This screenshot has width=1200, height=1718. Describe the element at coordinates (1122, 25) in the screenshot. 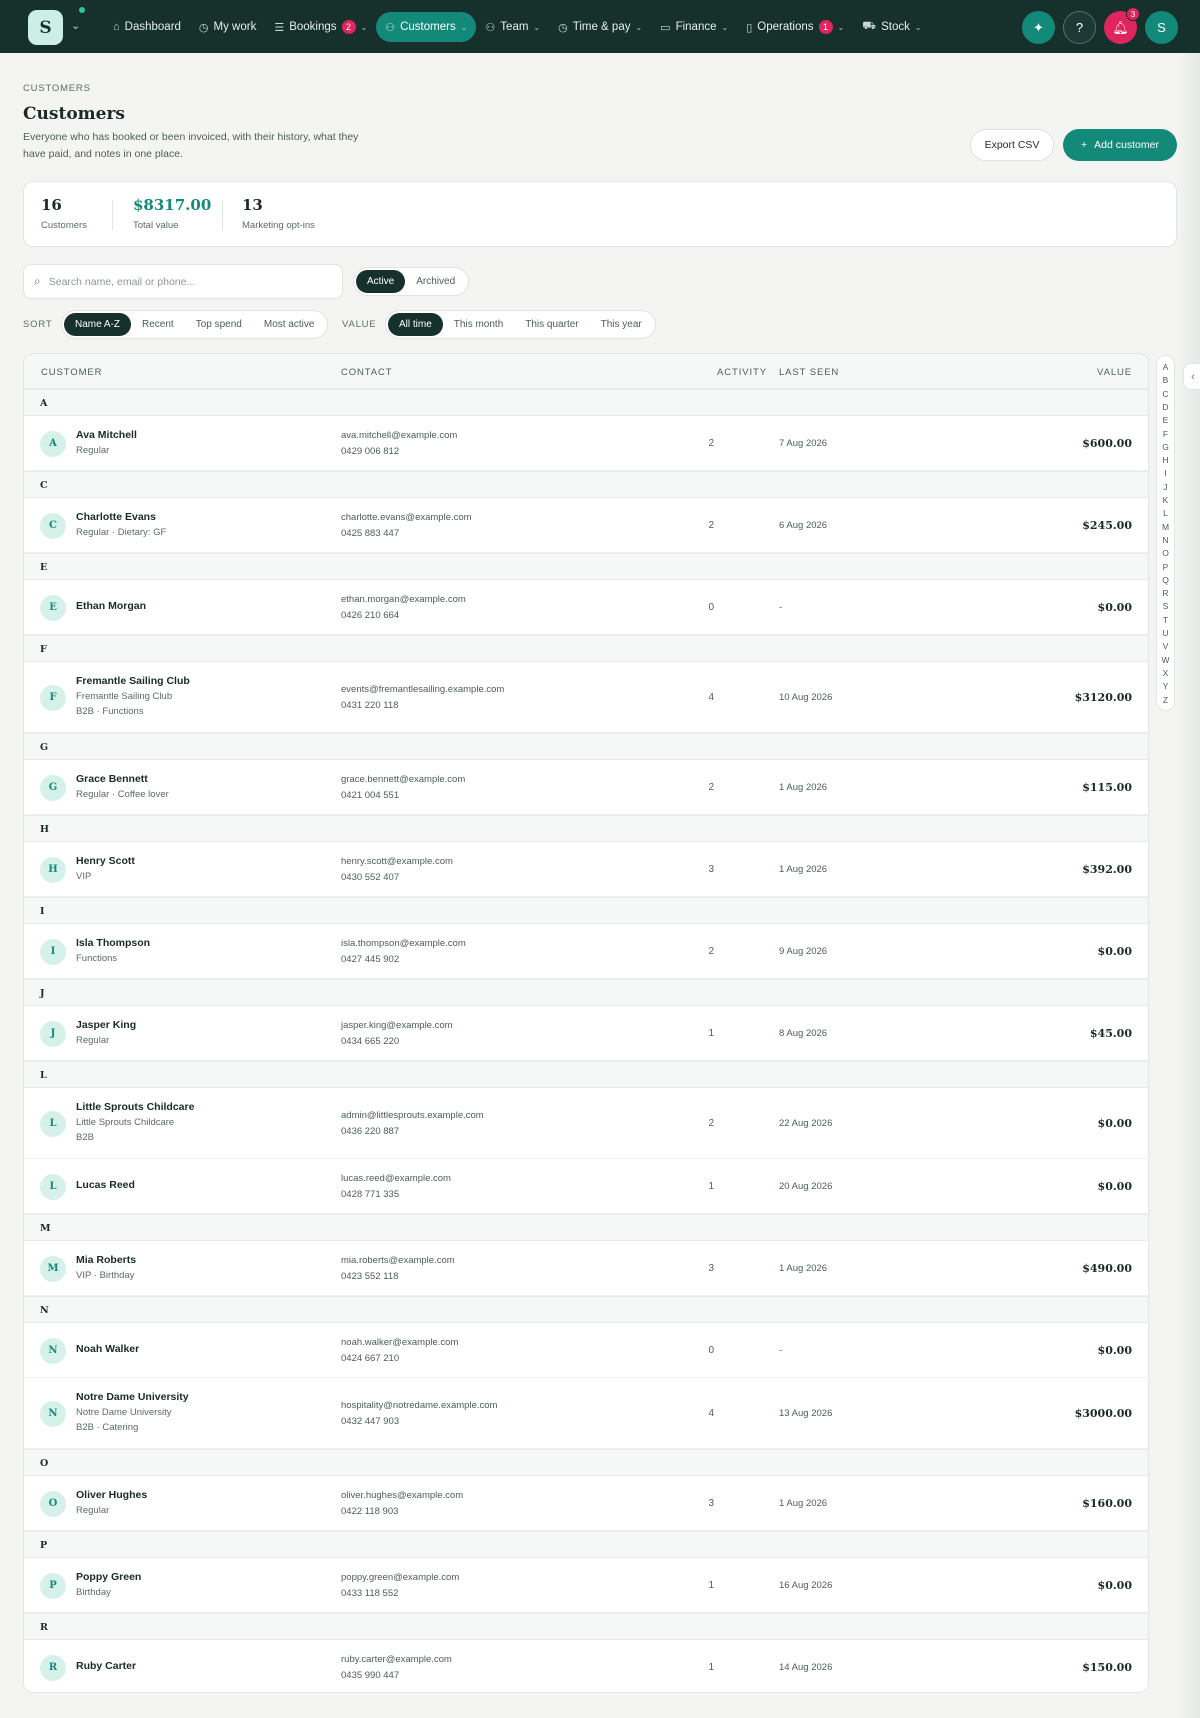

I see `notifications-button: 🔔︎ 3` at that location.